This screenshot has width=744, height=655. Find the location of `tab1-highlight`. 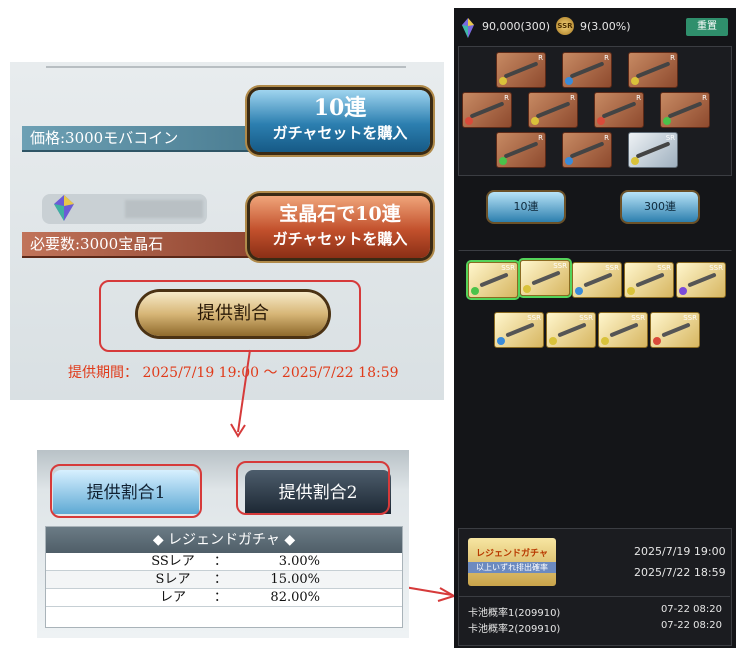

tab1-highlight is located at coordinates (126, 491).